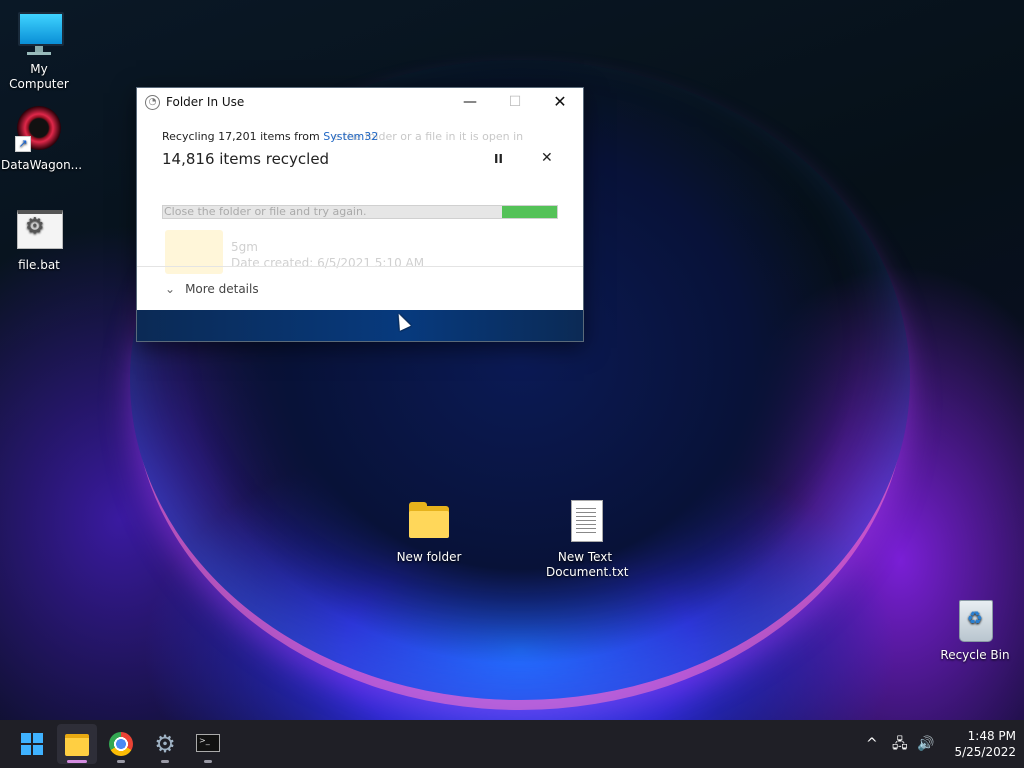 The width and height of the screenshot is (1024, 768). I want to click on clock-time: 1:48 PM, so click(991, 736).